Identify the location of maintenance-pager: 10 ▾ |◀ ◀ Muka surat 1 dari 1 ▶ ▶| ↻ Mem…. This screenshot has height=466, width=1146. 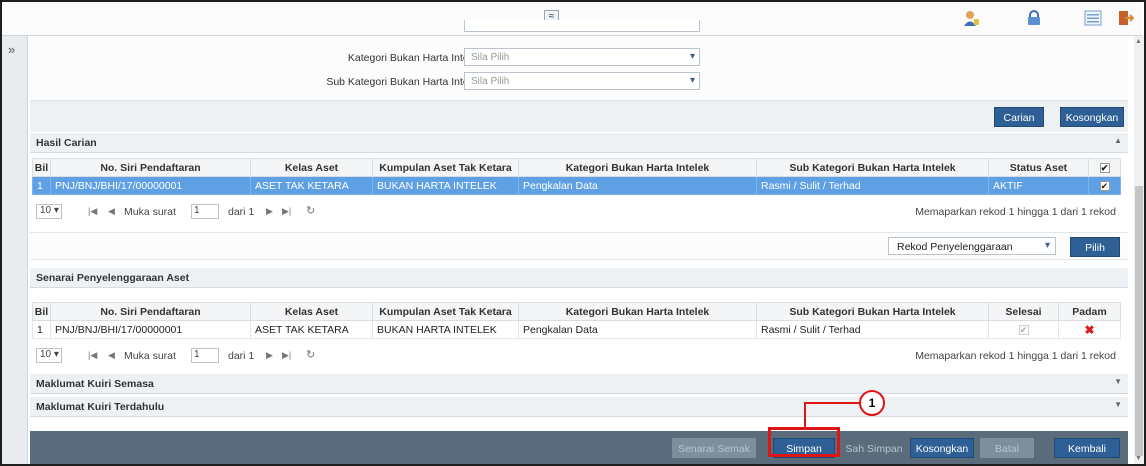
(576, 356).